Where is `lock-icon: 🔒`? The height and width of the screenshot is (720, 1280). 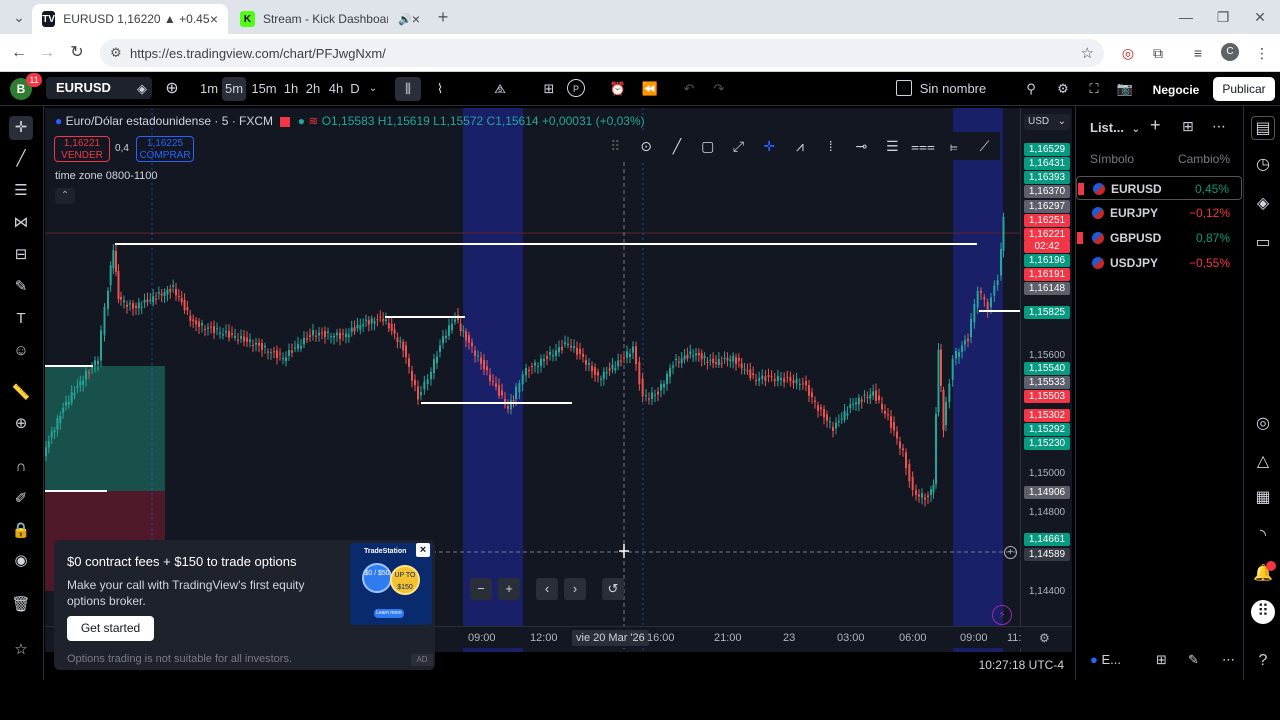
lock-icon: 🔒 is located at coordinates (21, 531).